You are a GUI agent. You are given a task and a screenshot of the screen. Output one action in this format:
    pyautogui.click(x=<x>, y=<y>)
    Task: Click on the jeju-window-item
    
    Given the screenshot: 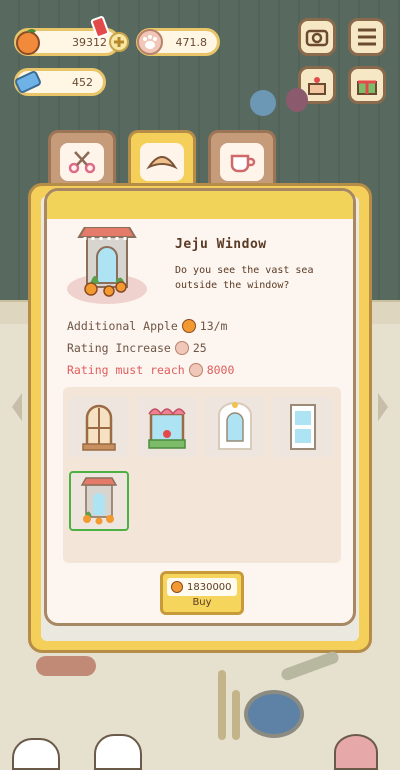 What is the action you would take?
    pyautogui.click(x=99, y=501)
    